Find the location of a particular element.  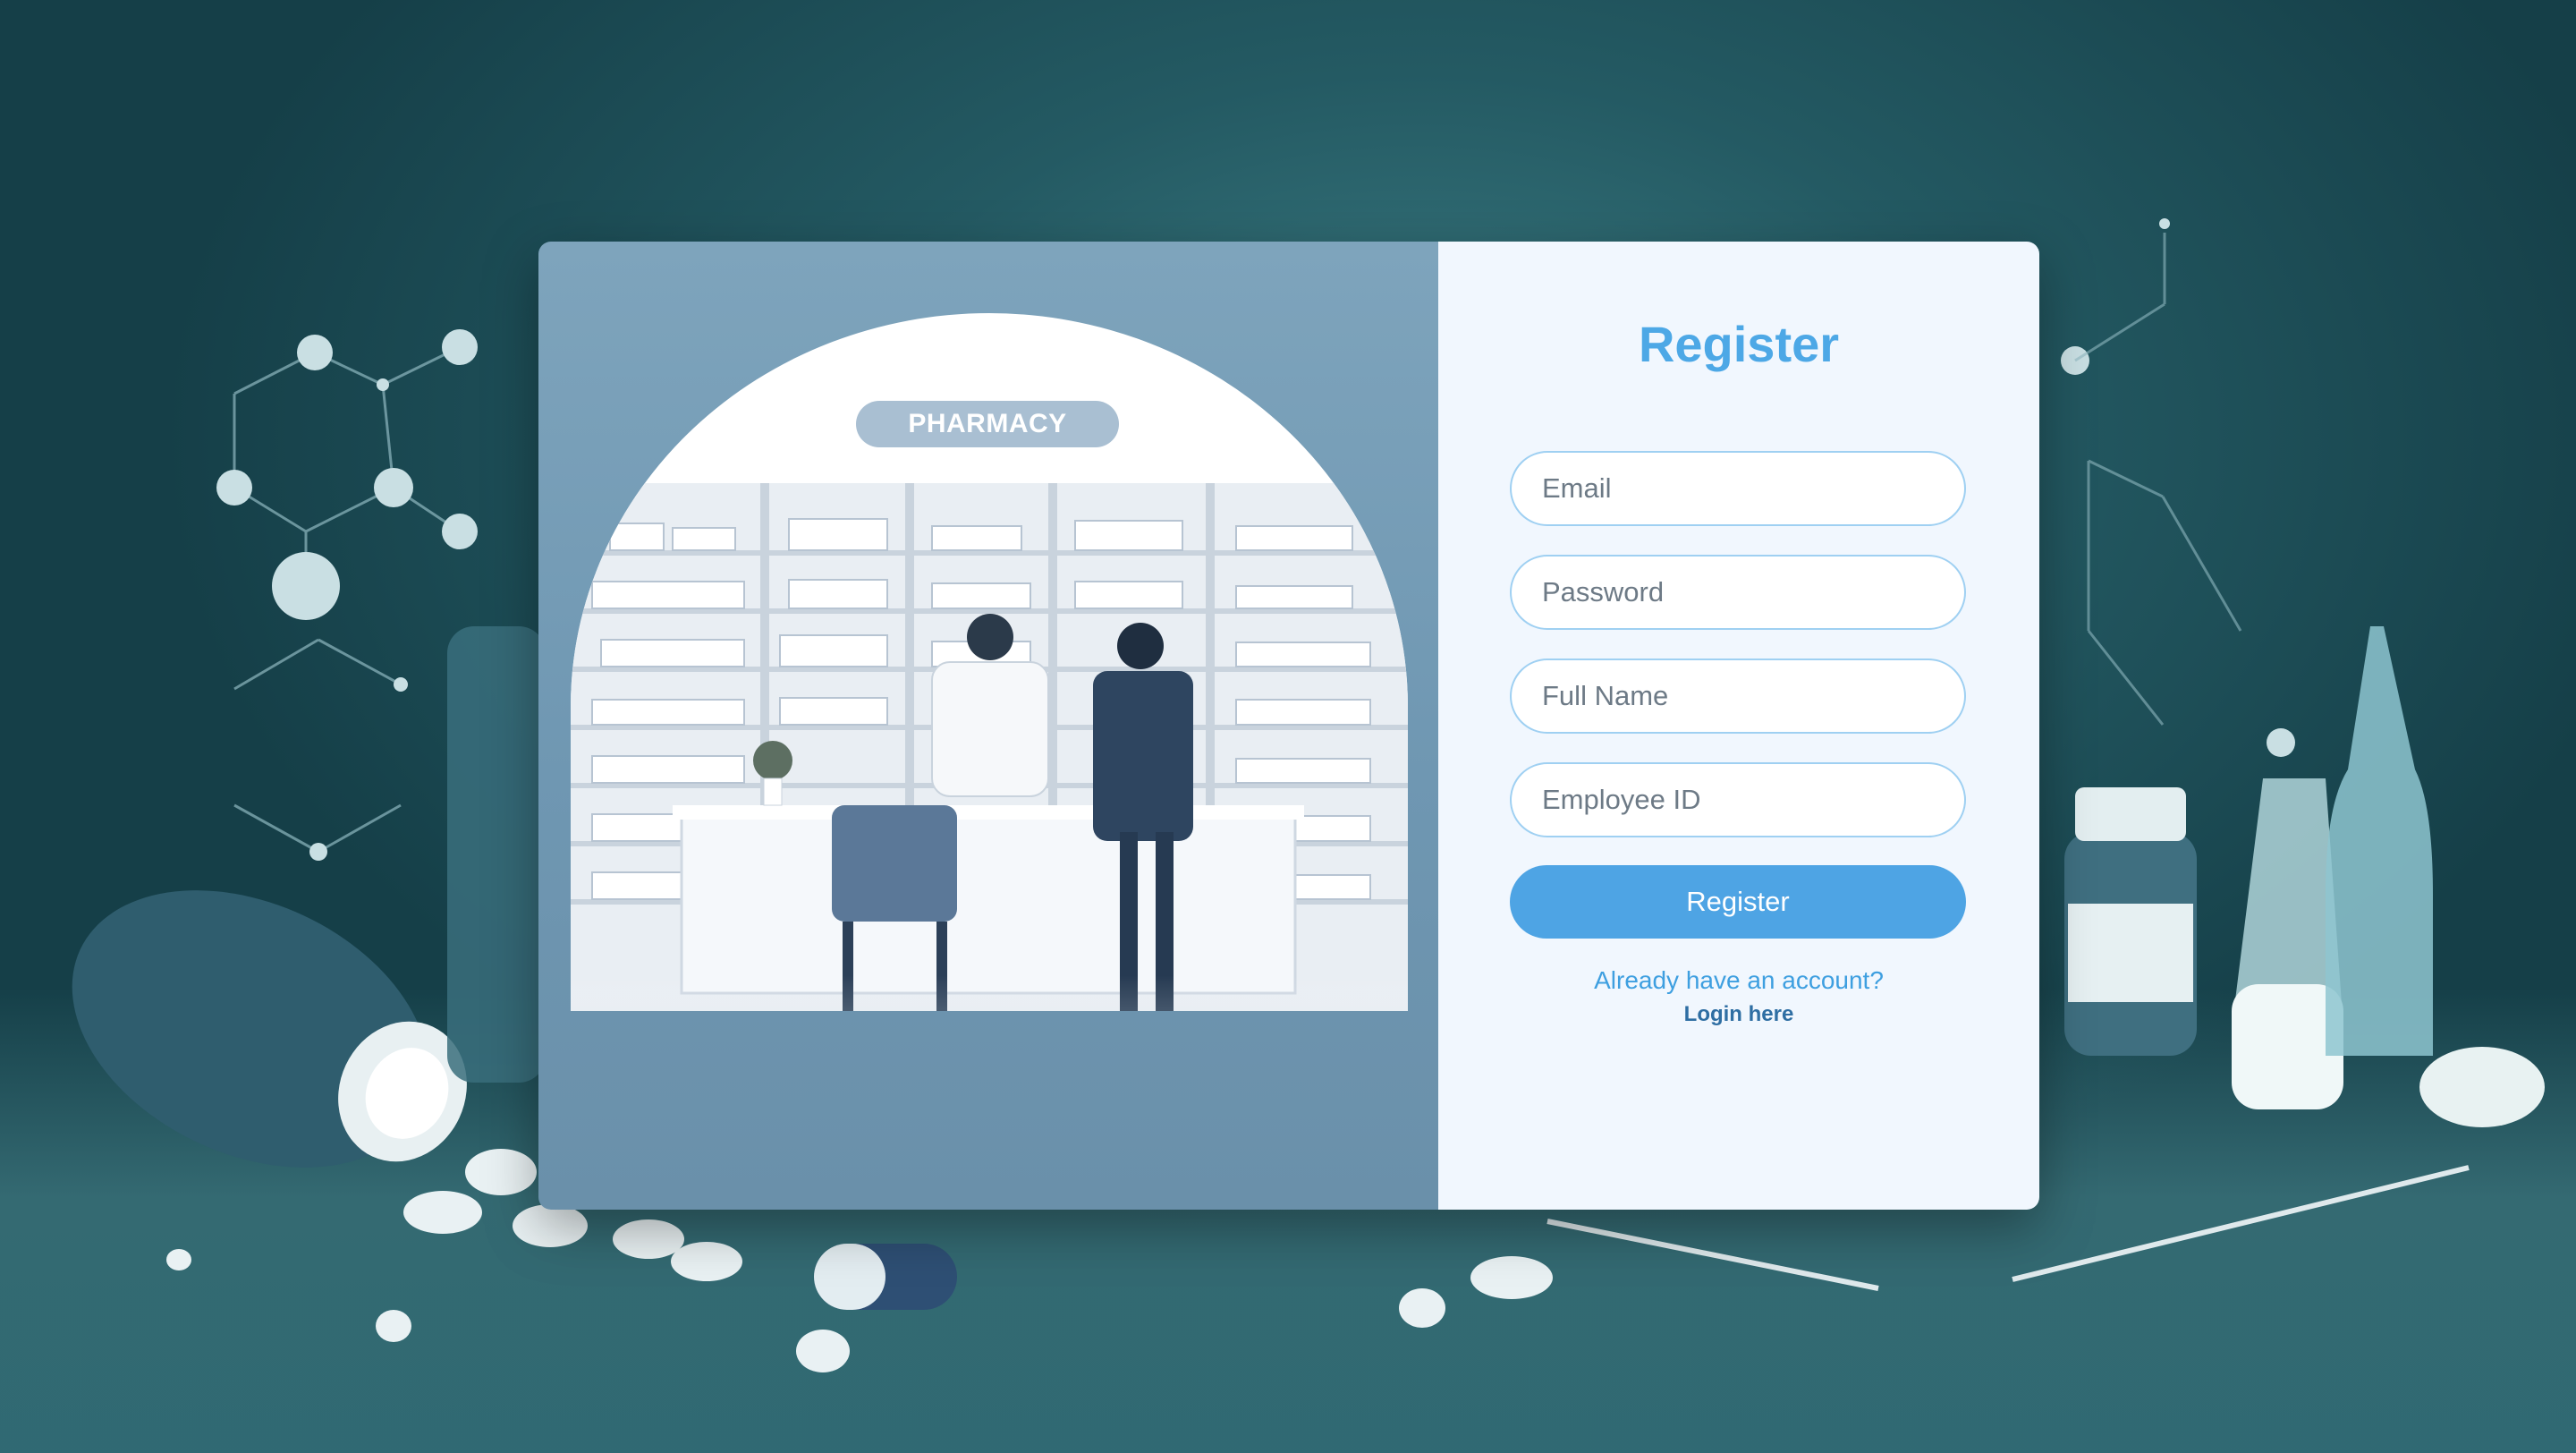

capsule-icon is located at coordinates (885, 1277).